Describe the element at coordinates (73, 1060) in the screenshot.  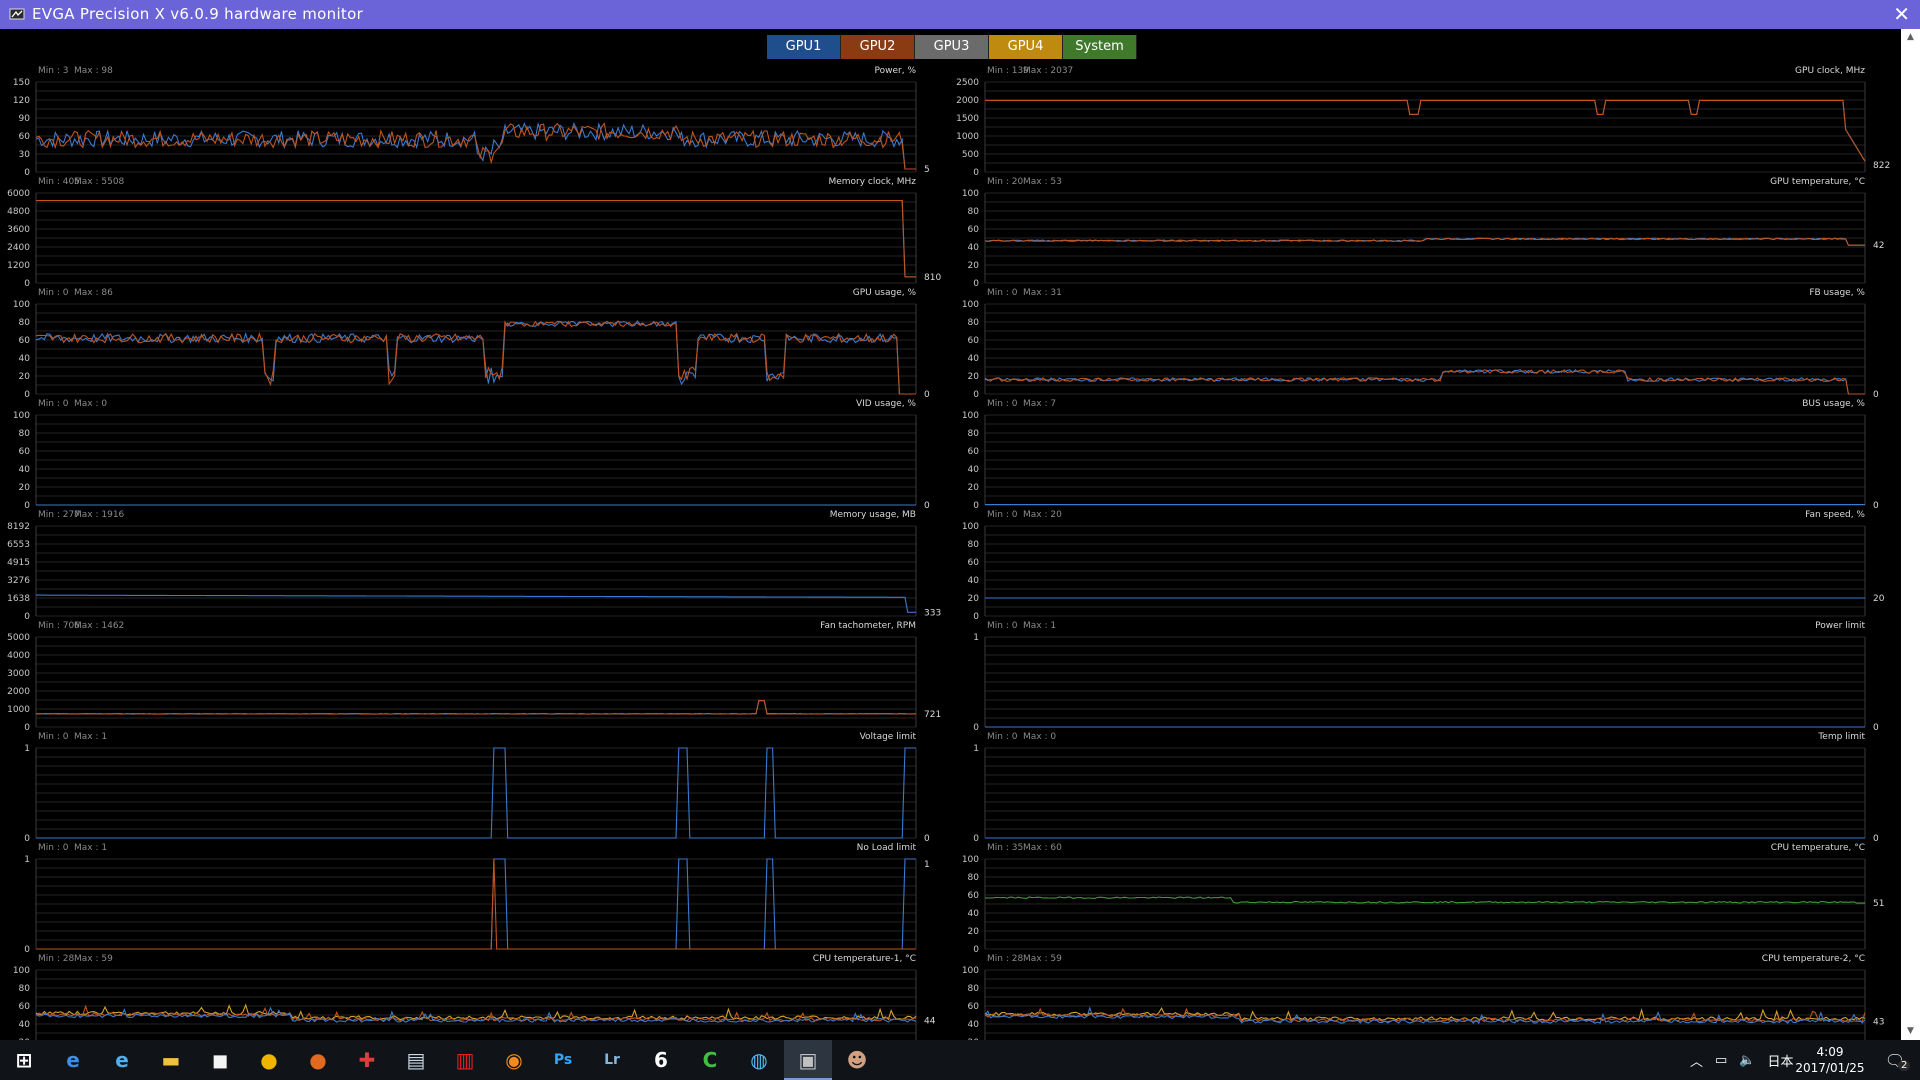
I see `edge-icon: e` at that location.